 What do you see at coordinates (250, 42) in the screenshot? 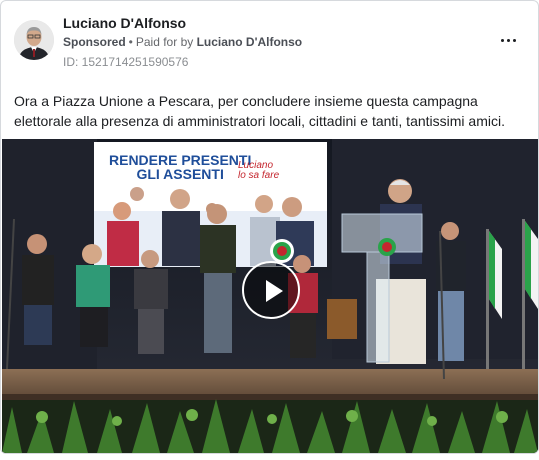
I see `paid-for-by-name: Luciano D'Alfonso` at bounding box center [250, 42].